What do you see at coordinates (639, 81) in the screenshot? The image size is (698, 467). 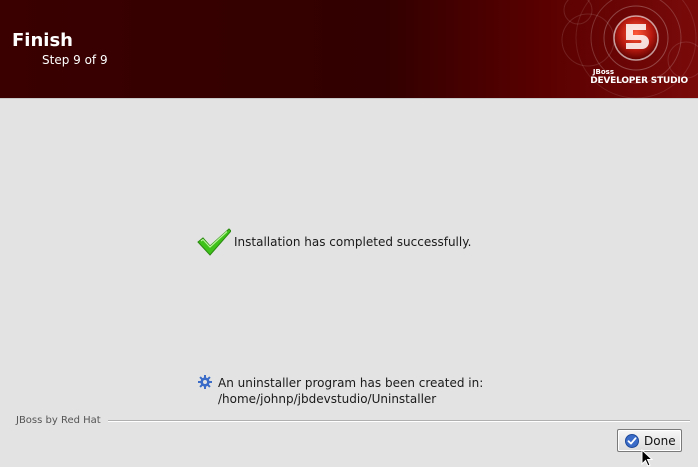 I see `brand-main-label: DEVELOPER STUDIO` at bounding box center [639, 81].